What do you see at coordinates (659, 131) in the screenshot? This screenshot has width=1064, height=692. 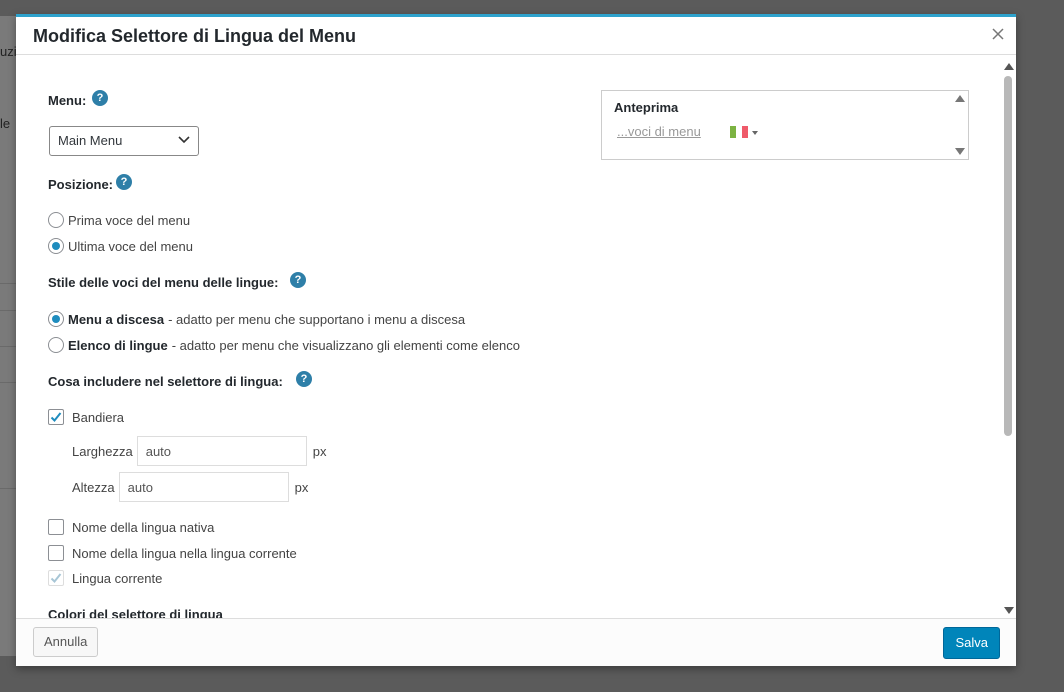 I see `preview-menu-link: ...voci di menu` at bounding box center [659, 131].